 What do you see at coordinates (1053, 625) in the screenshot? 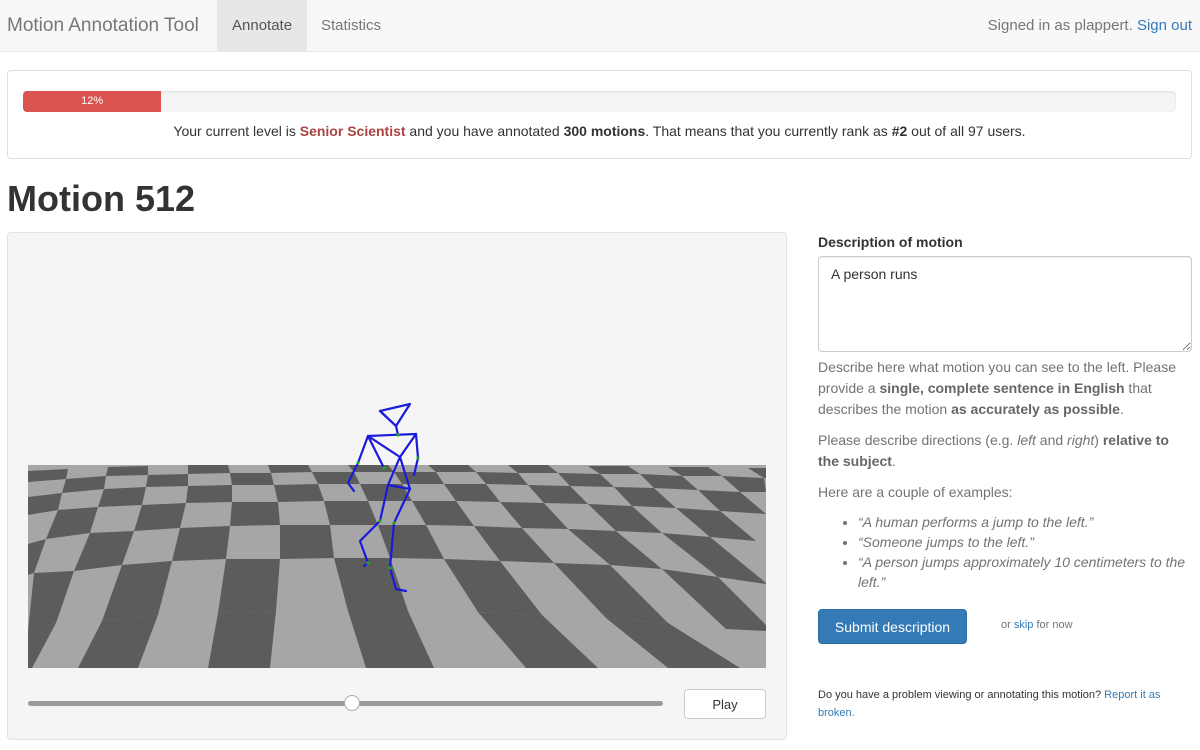
I see `skip-suffix: for now` at bounding box center [1053, 625].